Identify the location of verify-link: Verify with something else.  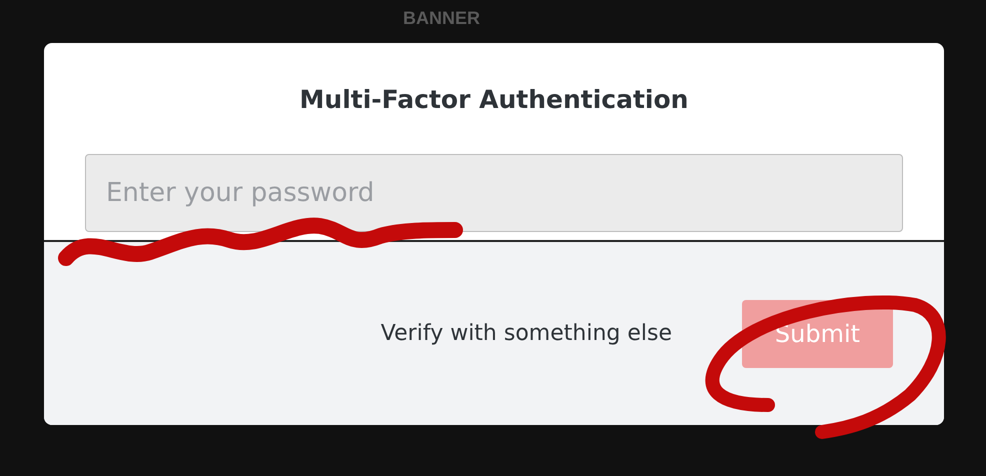
(526, 333).